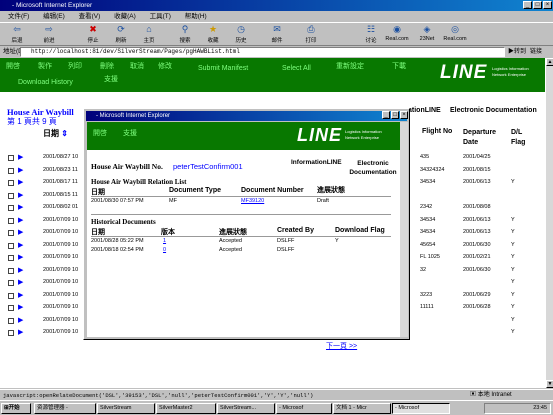 Image resolution: width=553 pixels, height=415 pixels. Describe the element at coordinates (296, 68) in the screenshot. I see `nav-select-all: Select All` at that location.